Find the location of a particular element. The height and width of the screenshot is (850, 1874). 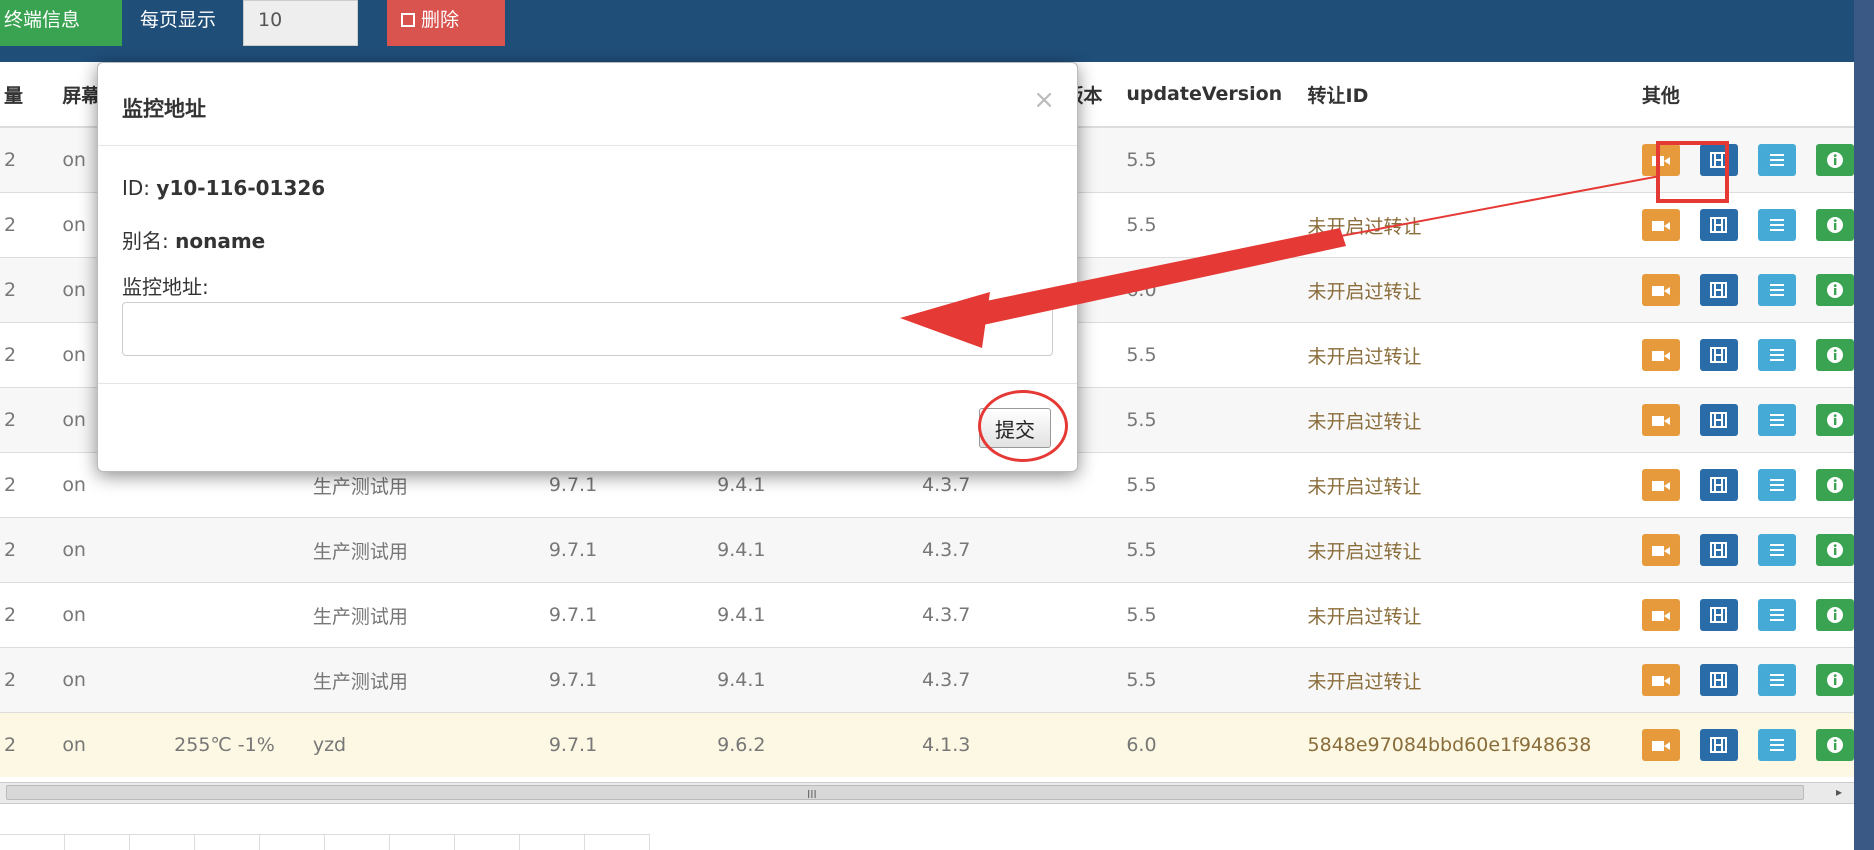

arrow-shaft is located at coordinates (1149, 279).